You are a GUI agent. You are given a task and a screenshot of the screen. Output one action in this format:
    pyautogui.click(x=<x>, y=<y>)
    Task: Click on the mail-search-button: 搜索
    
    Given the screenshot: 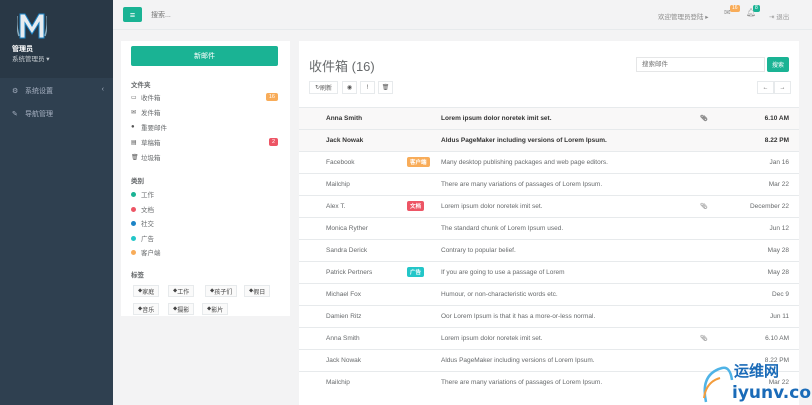 What is the action you would take?
    pyautogui.click(x=778, y=64)
    